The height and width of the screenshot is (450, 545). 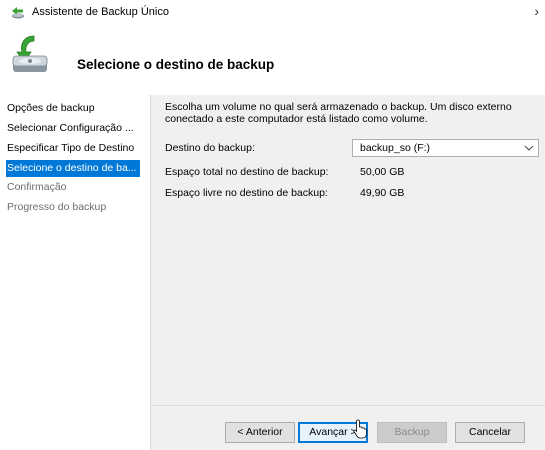 I want to click on destination-selected-value: backup_so (F:), so click(x=395, y=148).